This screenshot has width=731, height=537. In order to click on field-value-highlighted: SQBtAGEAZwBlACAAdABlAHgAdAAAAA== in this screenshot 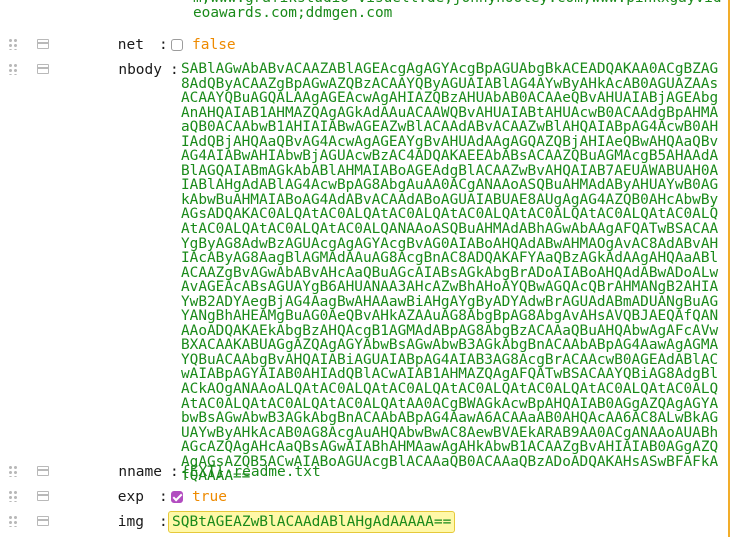, I will do `click(312, 522)`.